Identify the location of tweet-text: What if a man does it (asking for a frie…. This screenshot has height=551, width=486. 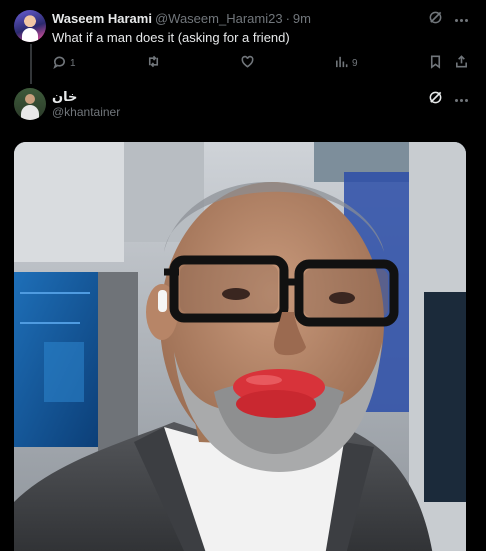
(171, 37).